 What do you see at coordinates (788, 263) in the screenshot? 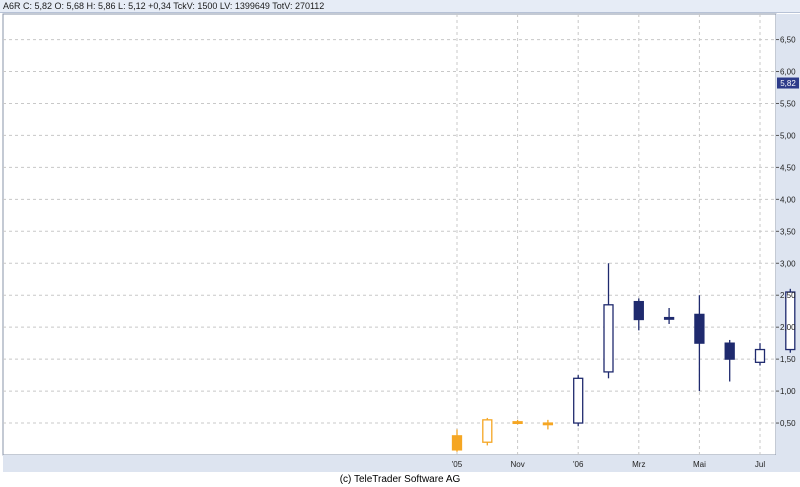
I see `y-tick-label: 3,00` at bounding box center [788, 263].